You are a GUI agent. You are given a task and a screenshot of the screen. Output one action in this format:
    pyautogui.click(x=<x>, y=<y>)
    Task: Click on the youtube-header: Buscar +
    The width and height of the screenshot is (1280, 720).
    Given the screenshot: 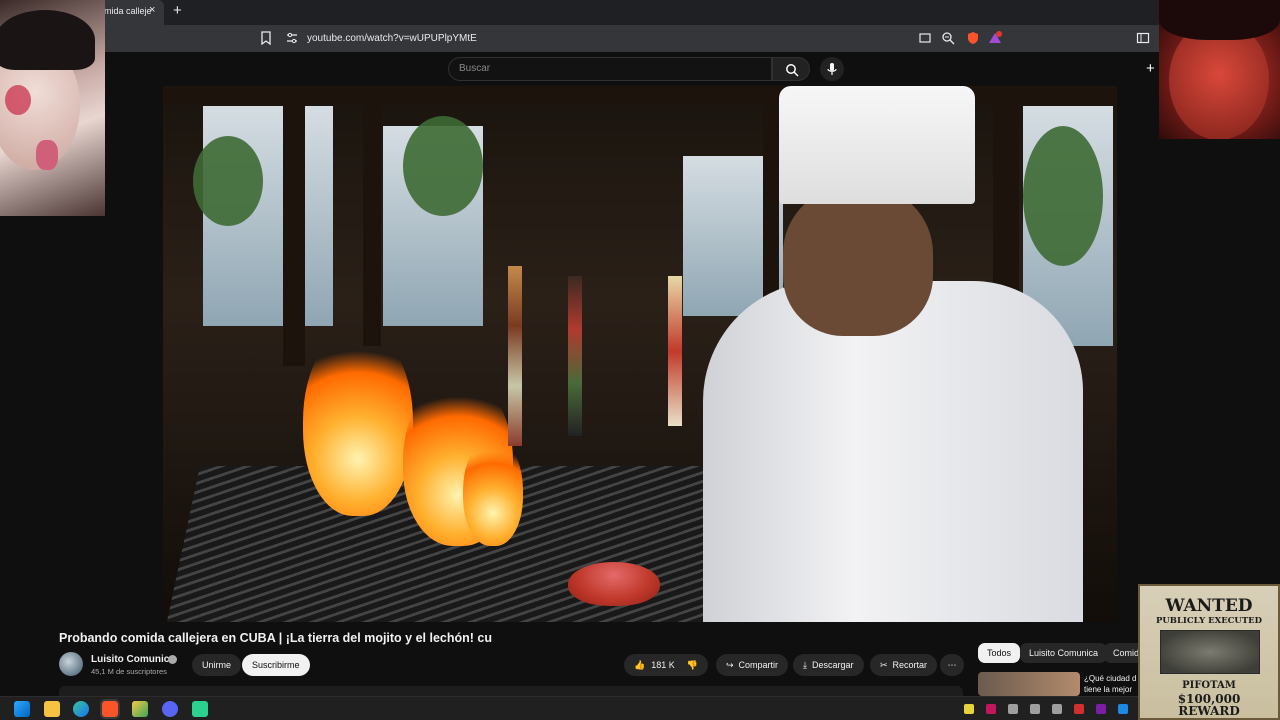 What is the action you would take?
    pyautogui.click(x=640, y=69)
    